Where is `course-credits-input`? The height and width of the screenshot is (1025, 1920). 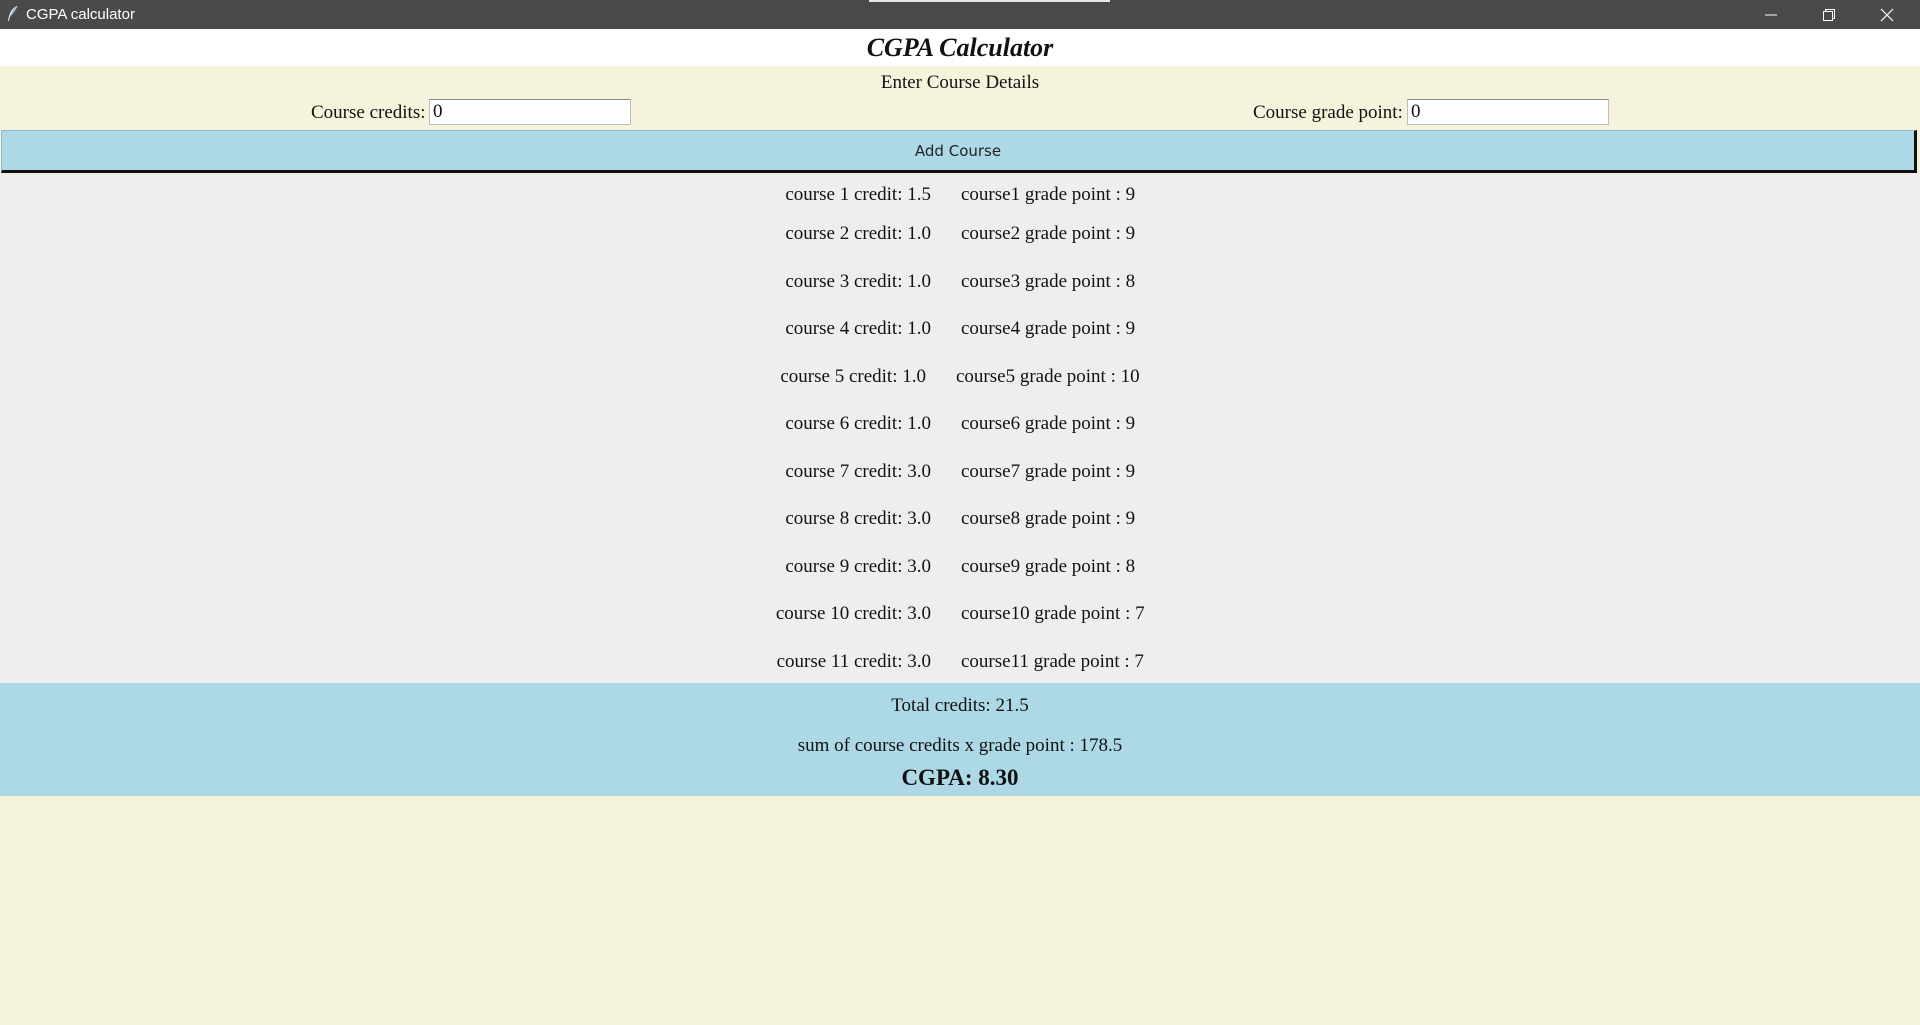
course-credits-input is located at coordinates (530, 112).